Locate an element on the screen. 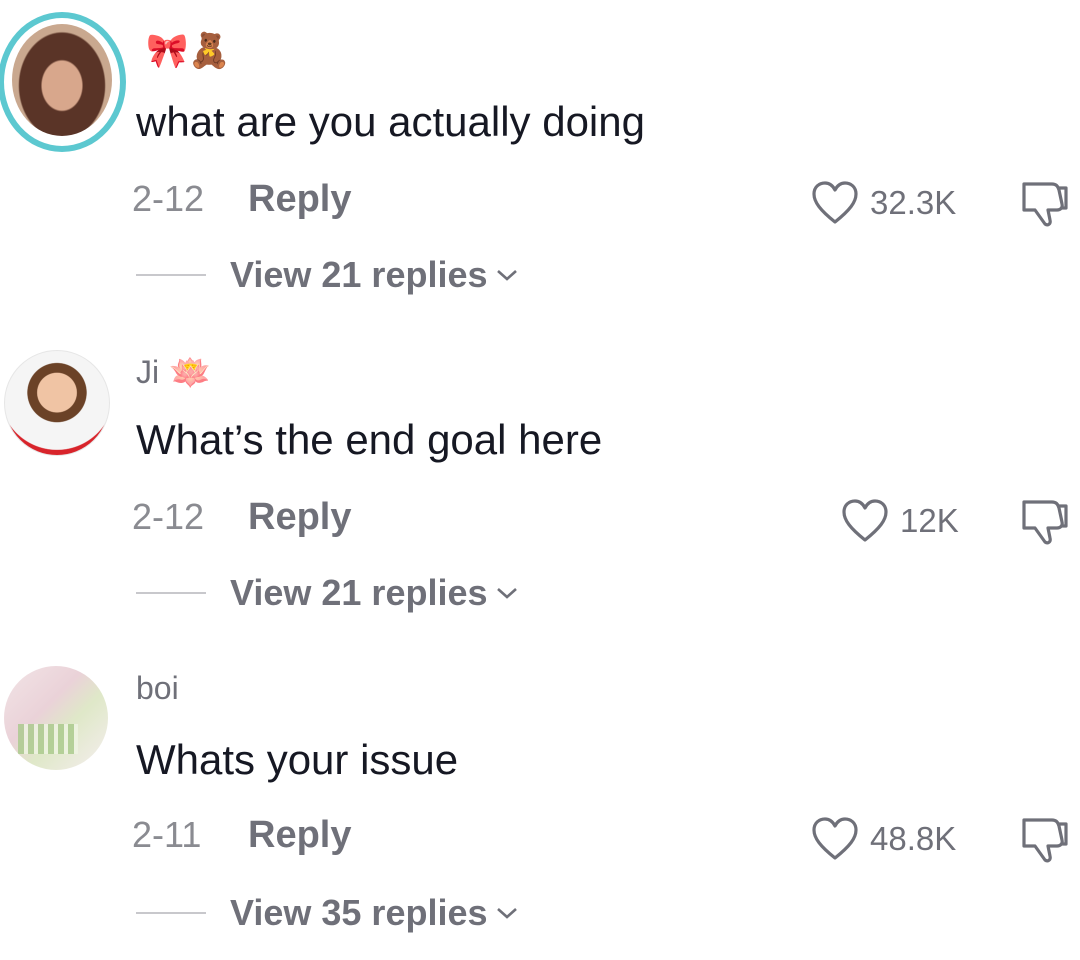  like-count: 32.3K is located at coordinates (913, 202).